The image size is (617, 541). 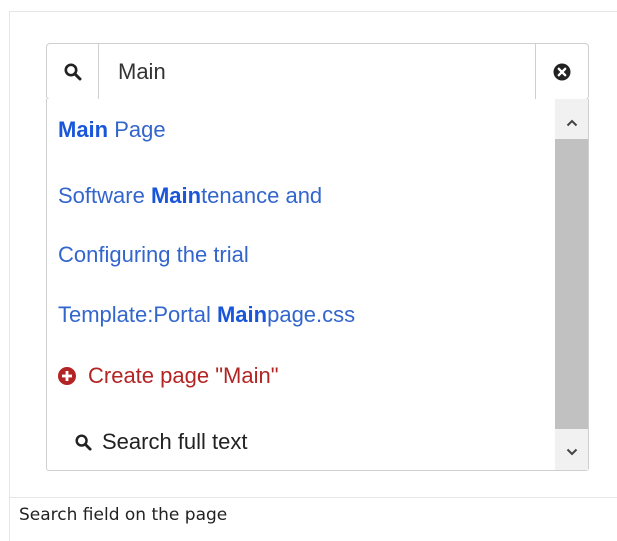 I want to click on plus-circle-icon, so click(x=67, y=376).